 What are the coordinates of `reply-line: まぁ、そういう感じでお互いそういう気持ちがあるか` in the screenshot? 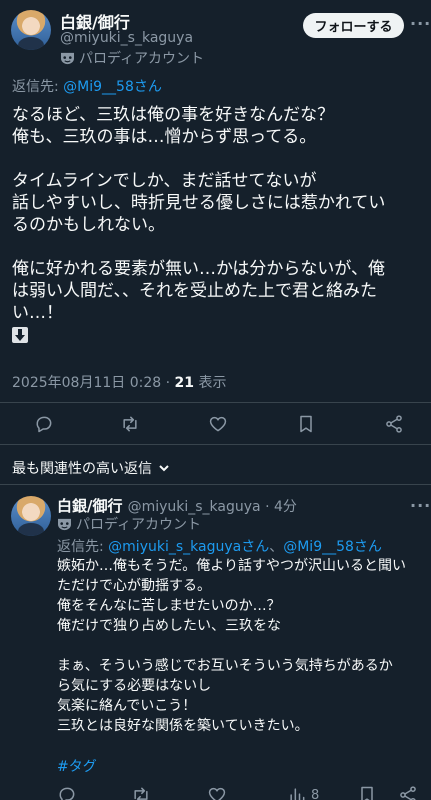 It's located at (225, 666).